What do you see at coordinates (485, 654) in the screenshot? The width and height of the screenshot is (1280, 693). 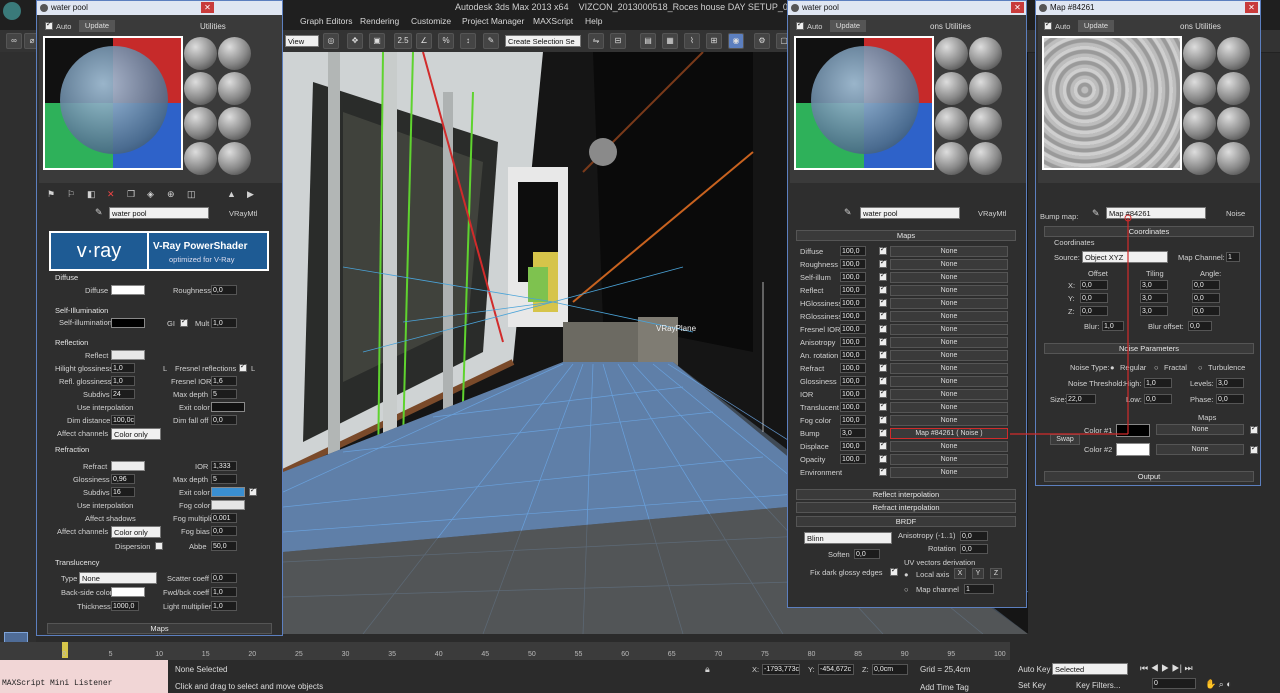 I see `timeline-tick: 45` at bounding box center [485, 654].